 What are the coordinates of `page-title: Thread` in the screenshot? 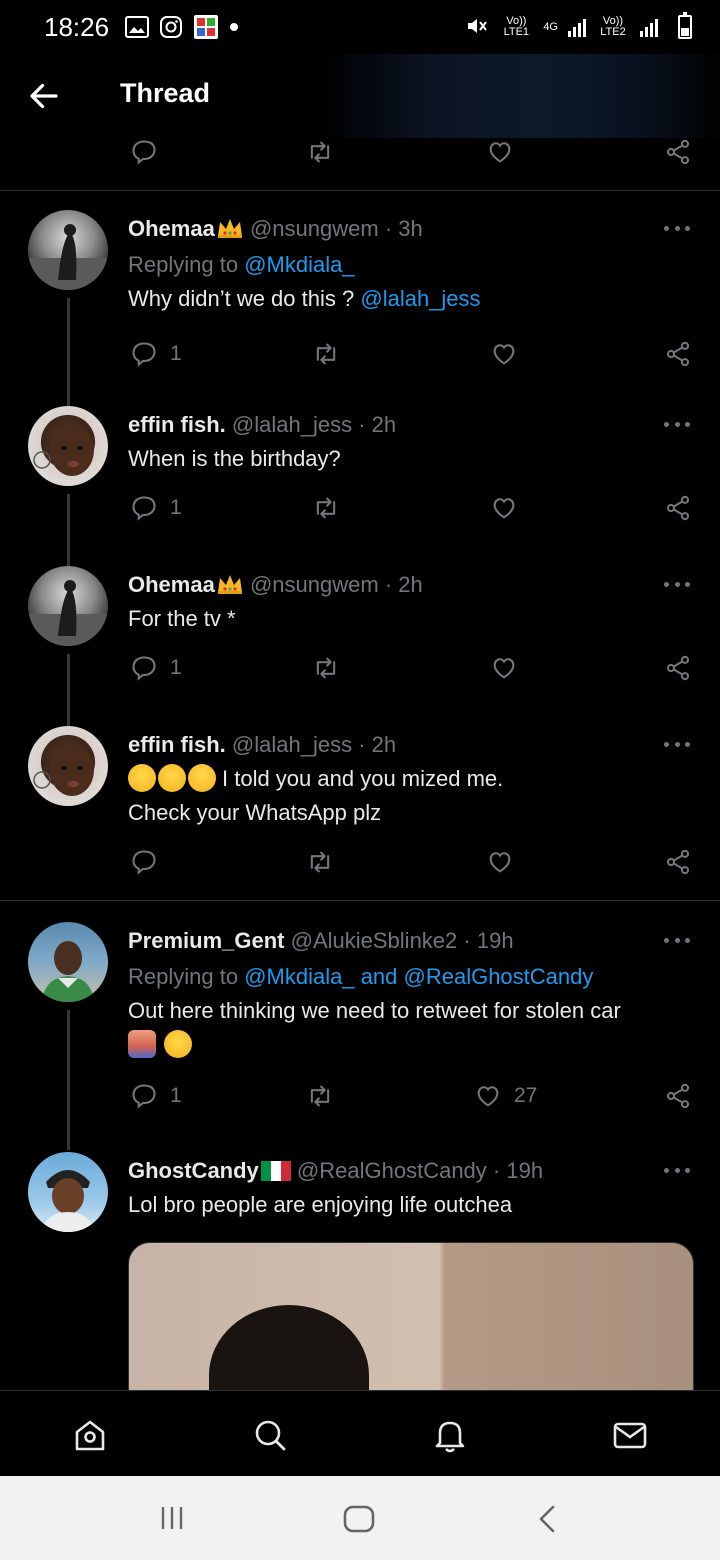 It's located at (165, 93).